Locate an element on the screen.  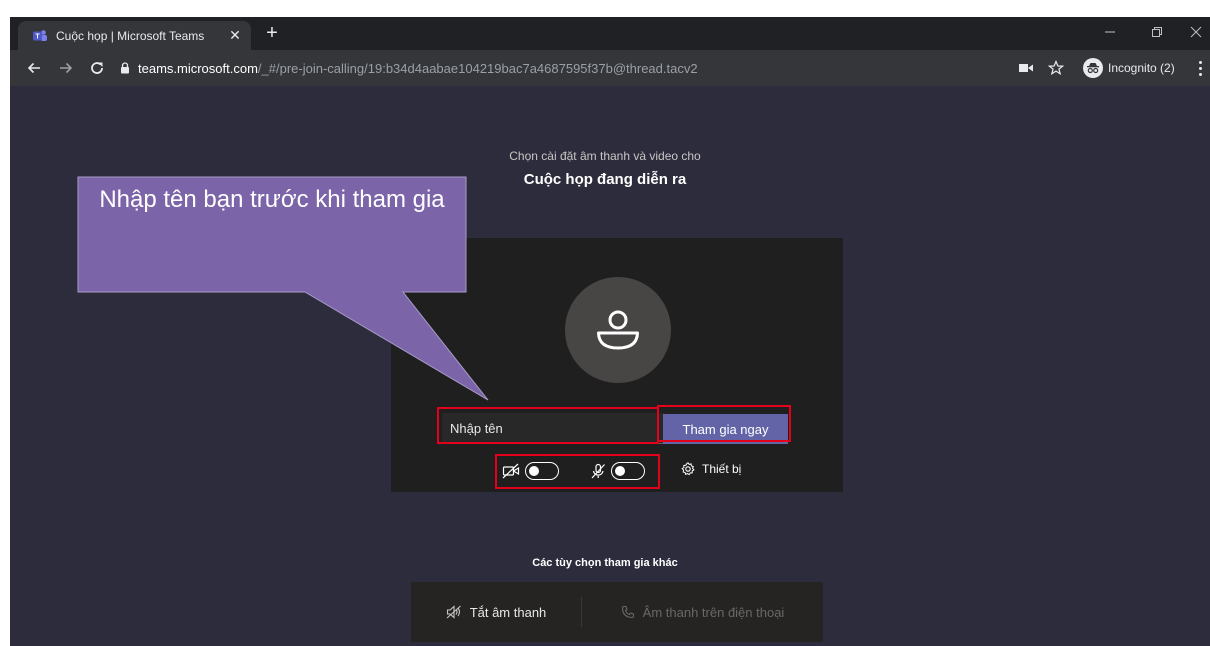
forward-button is located at coordinates (66, 68).